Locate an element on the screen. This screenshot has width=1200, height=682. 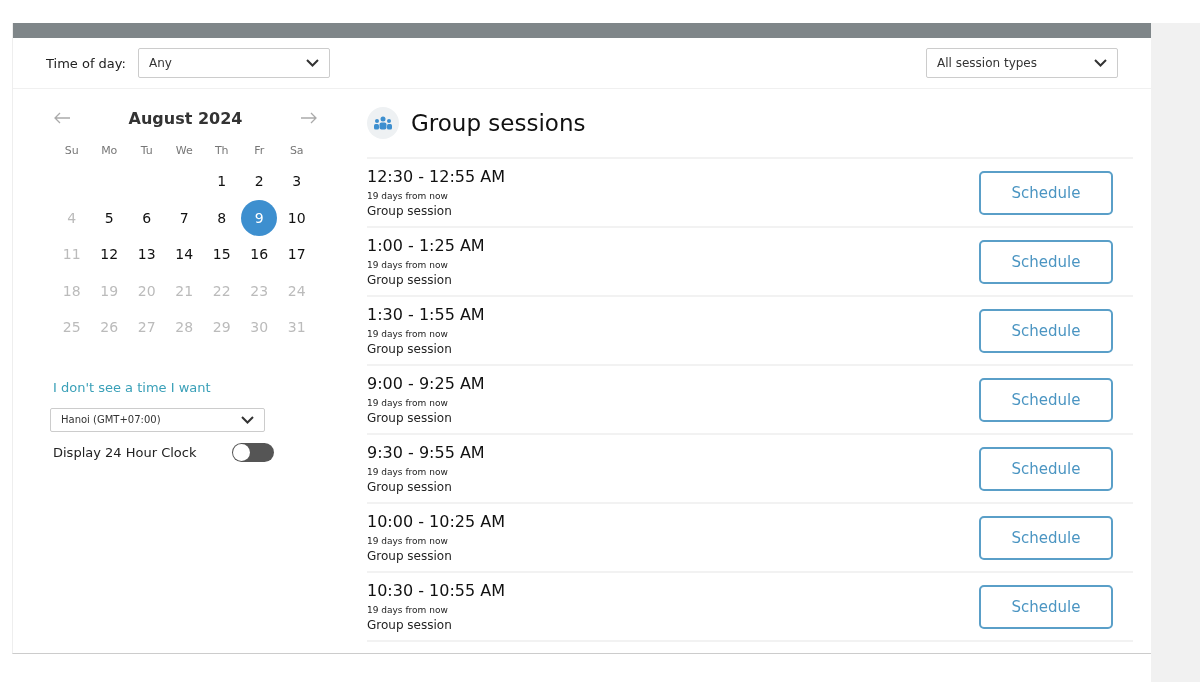
arrow-right-icon is located at coordinates (309, 118).